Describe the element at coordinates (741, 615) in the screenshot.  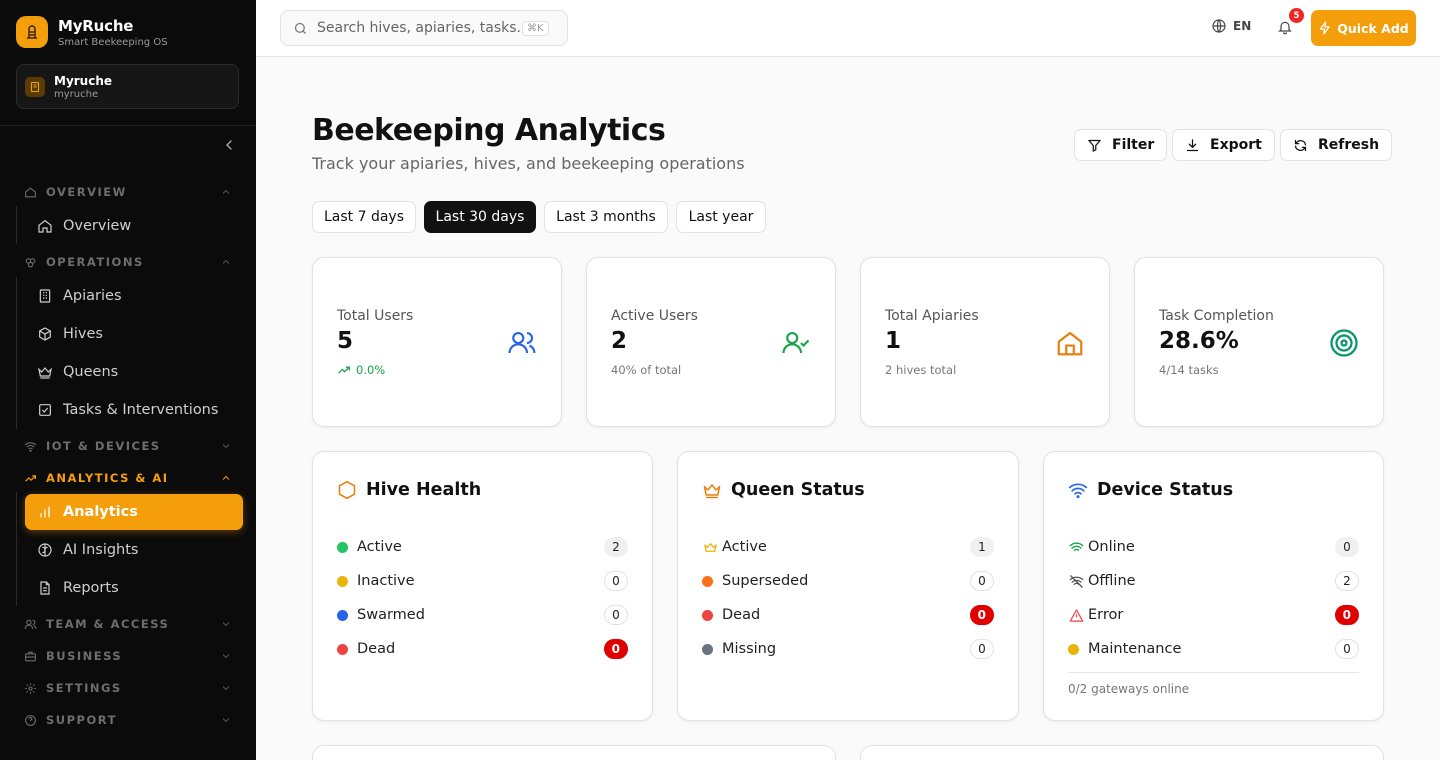
I see `row-label: Dead` at that location.